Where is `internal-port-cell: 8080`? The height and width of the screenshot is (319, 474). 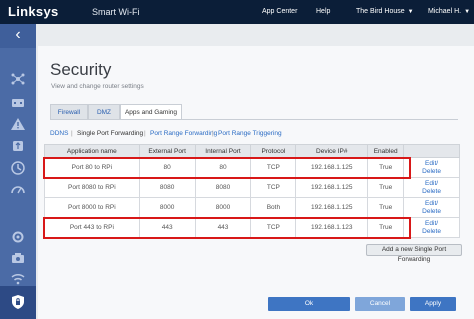
internal-port-cell: 8080 is located at coordinates (223, 187).